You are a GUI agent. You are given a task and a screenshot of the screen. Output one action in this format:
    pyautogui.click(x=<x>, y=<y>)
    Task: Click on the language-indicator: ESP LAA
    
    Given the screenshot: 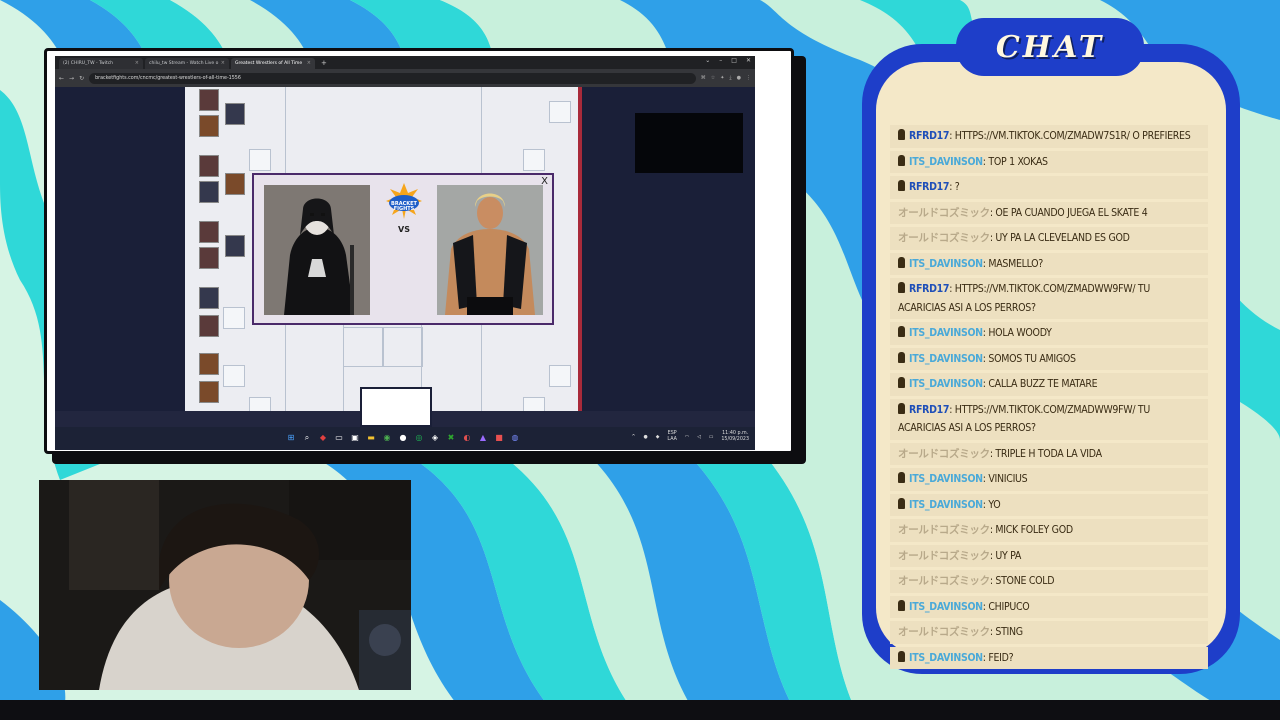 What is the action you would take?
    pyautogui.click(x=671, y=437)
    